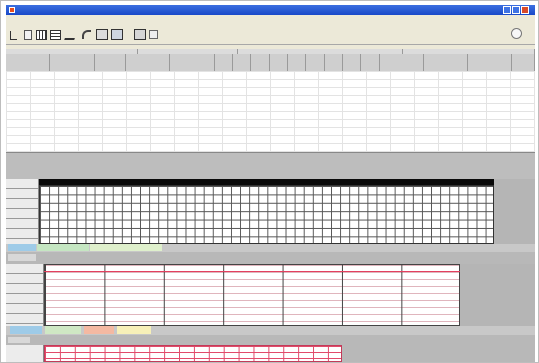 The image size is (539, 363). Describe the element at coordinates (516, 10) in the screenshot. I see `maximize-button` at that location.